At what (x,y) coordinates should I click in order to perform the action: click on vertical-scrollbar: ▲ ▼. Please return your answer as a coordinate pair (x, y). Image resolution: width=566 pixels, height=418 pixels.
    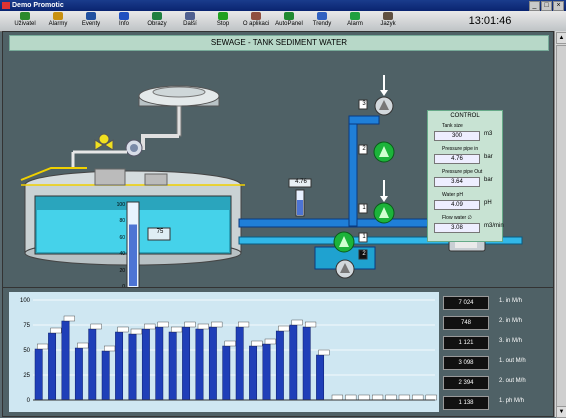
    Looking at the image, I should click on (560, 224).